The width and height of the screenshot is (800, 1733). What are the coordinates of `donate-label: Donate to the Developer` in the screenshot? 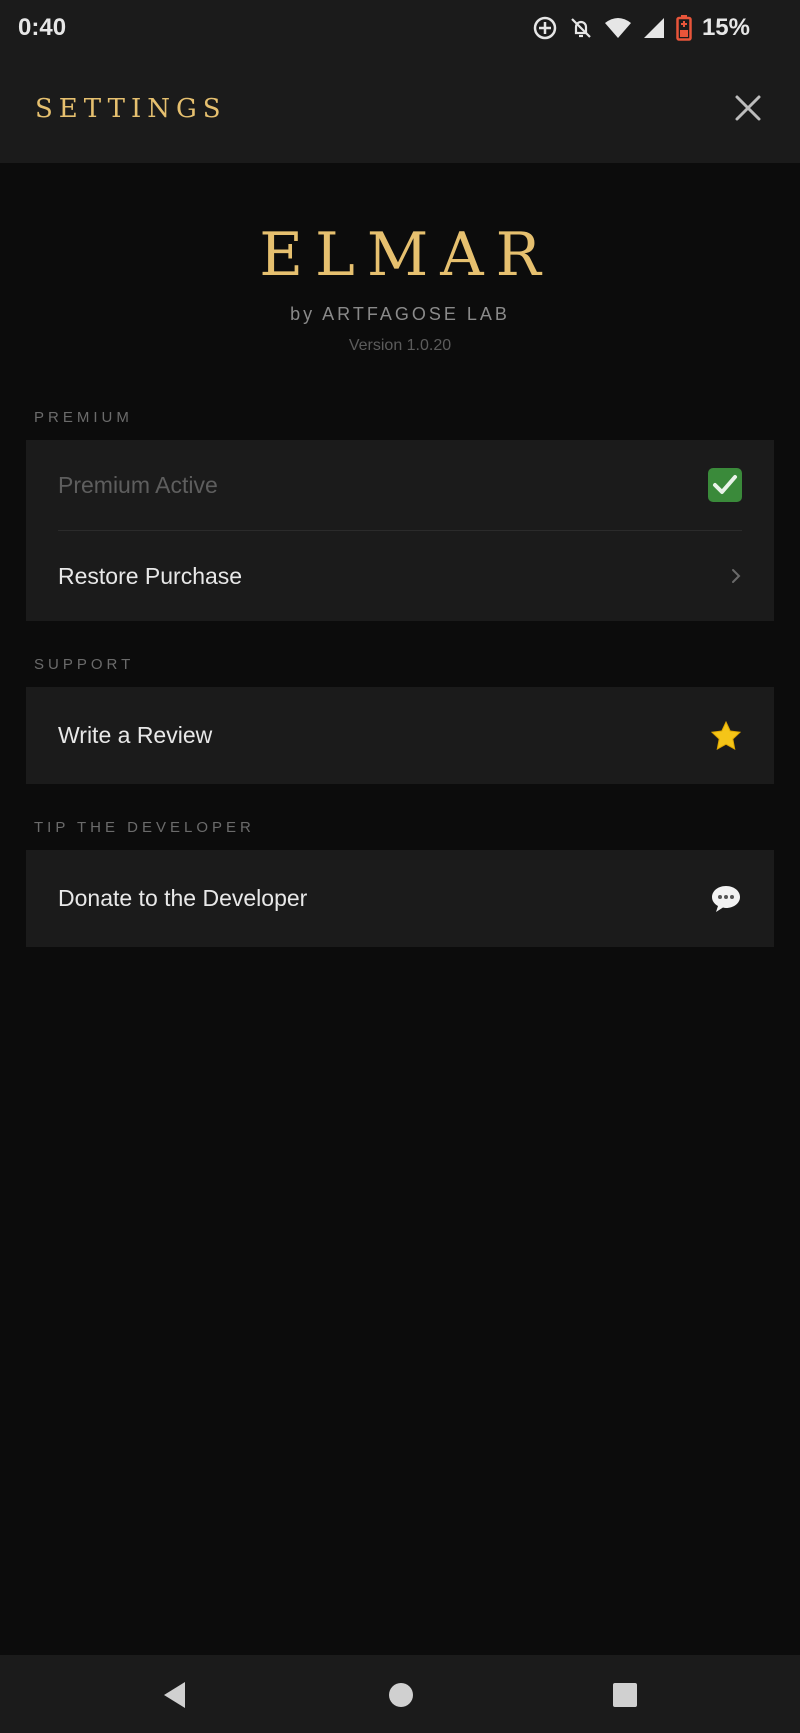 It's located at (183, 898).